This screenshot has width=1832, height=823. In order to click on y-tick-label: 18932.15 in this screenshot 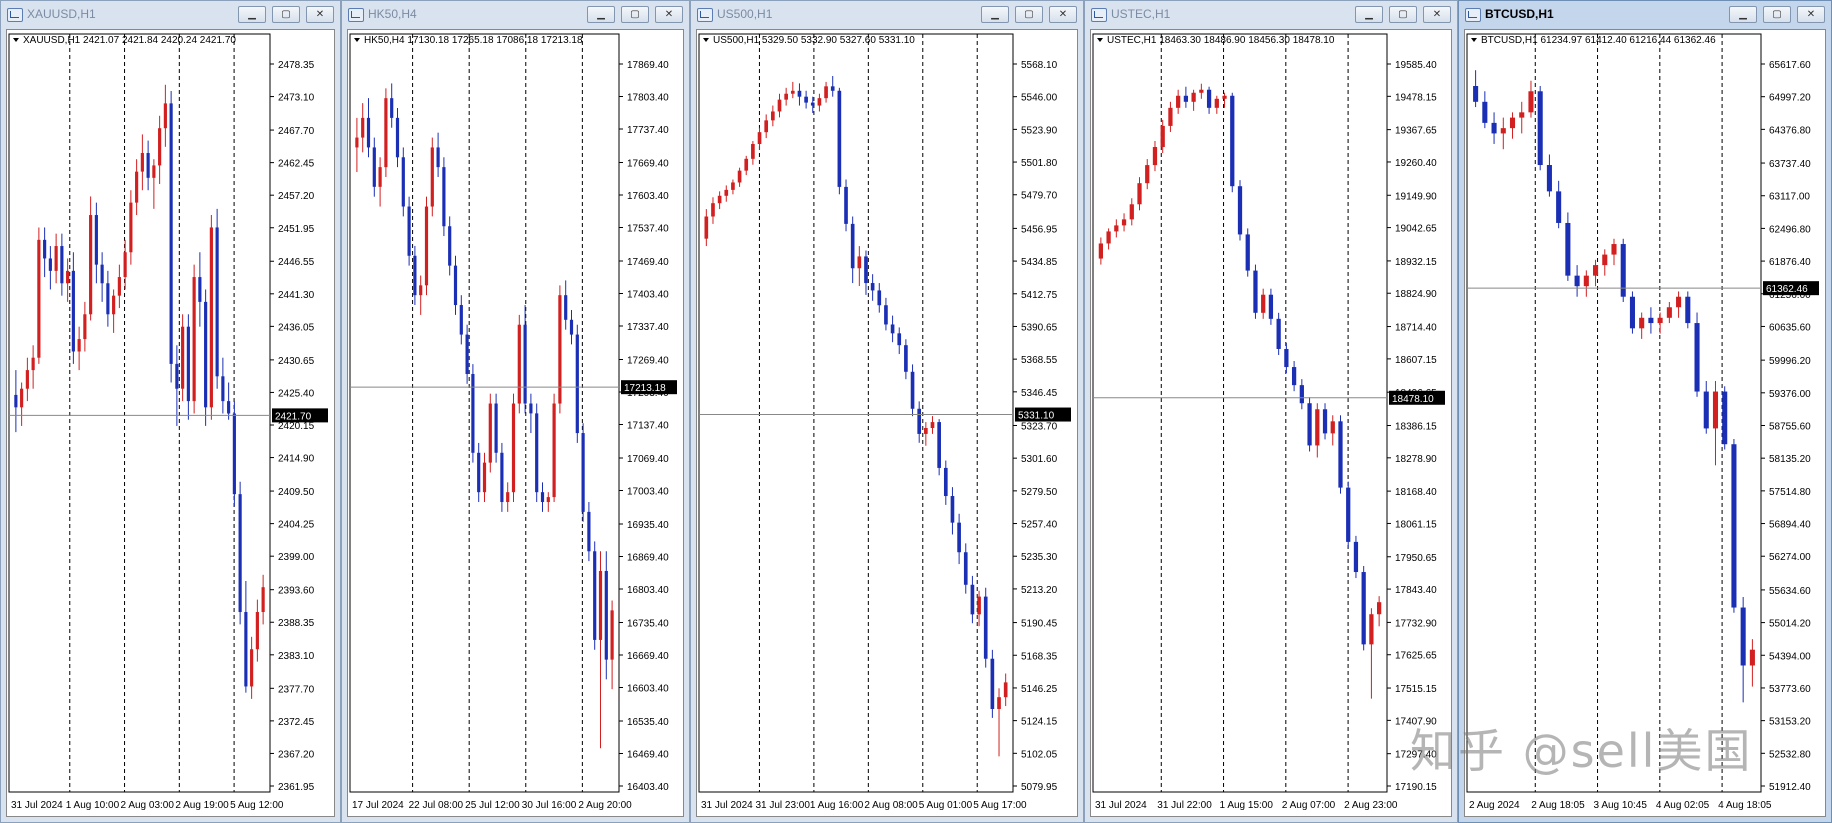, I will do `click(1416, 262)`.